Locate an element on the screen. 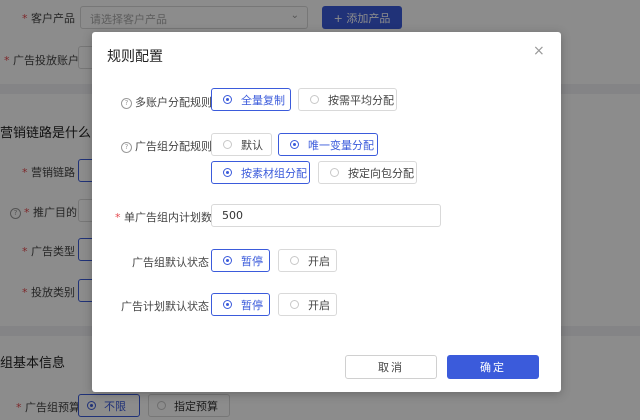 The width and height of the screenshot is (640, 420). ad-plan-status-paused: 暂停 is located at coordinates (240, 304).